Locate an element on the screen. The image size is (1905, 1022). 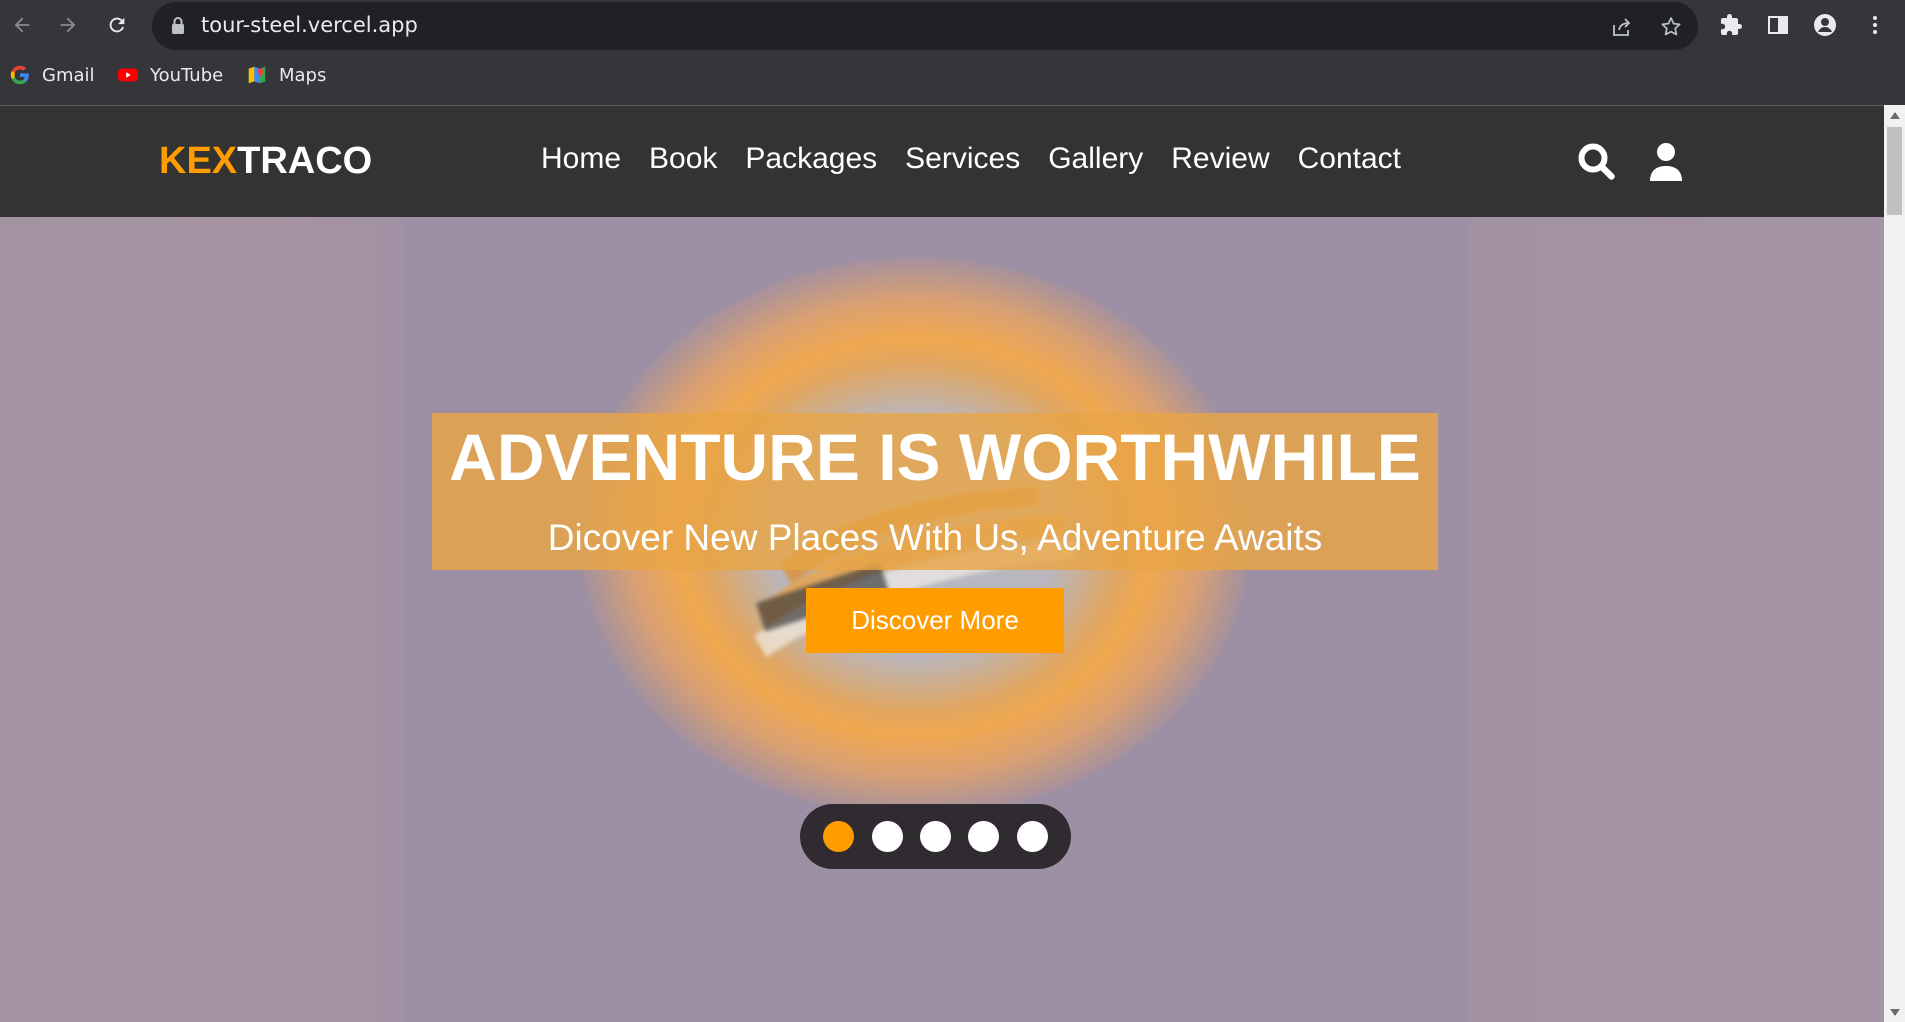
back-button is located at coordinates (22, 25).